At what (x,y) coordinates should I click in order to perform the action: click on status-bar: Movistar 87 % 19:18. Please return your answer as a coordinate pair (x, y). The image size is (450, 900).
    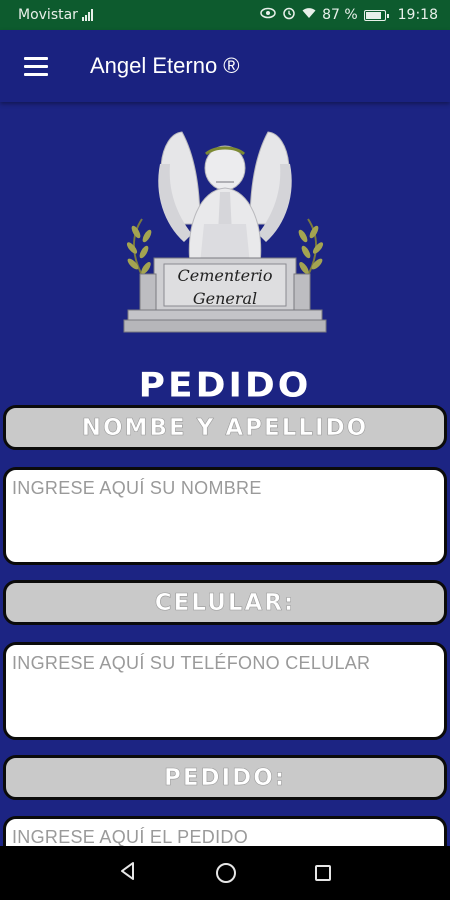
    Looking at the image, I should click on (225, 15).